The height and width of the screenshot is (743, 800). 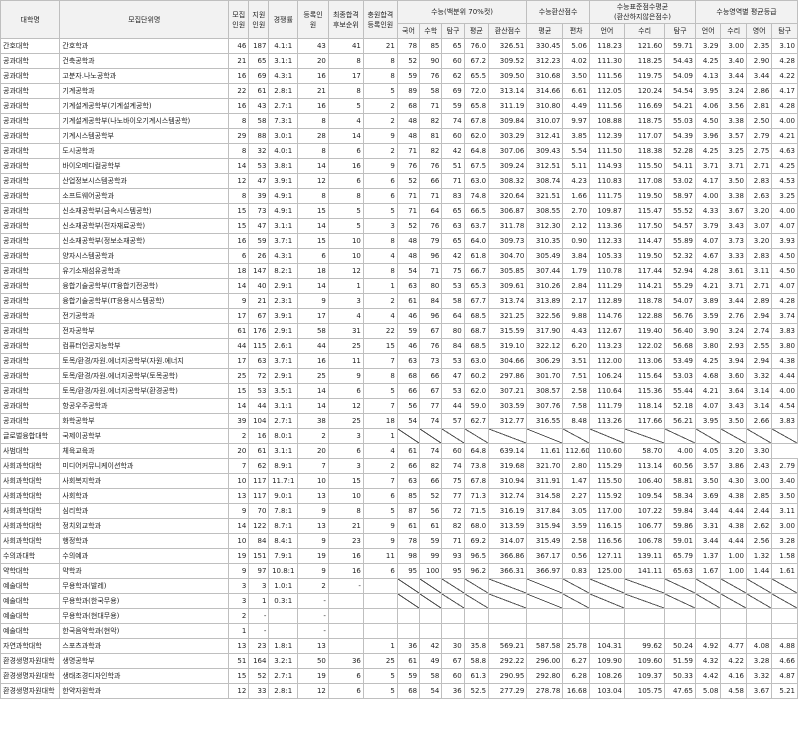 I want to click on table-cell: 111.56, so click(x=606, y=106).